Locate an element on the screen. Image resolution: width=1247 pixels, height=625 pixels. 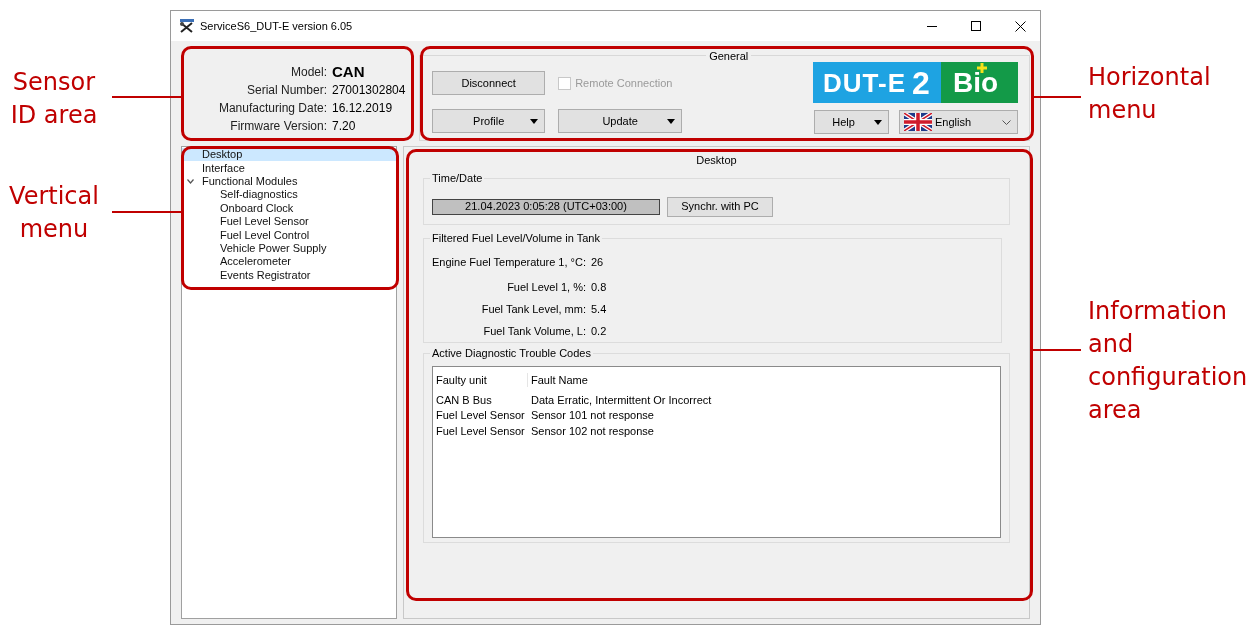
plus-icon is located at coordinates (982, 68).